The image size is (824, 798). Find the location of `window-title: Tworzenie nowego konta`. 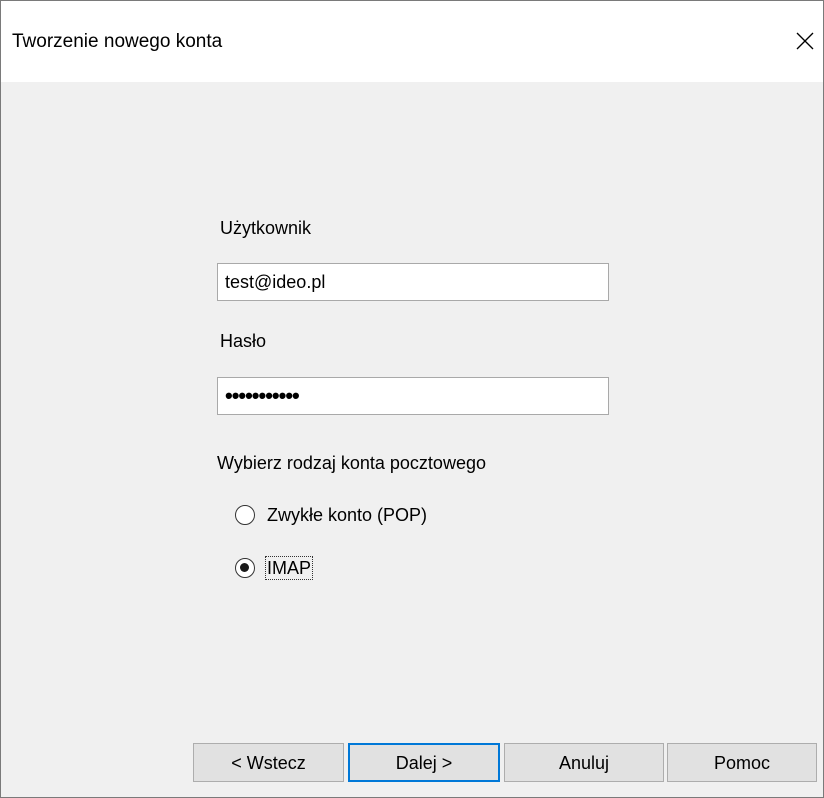

window-title: Tworzenie nowego konta is located at coordinates (117, 41).